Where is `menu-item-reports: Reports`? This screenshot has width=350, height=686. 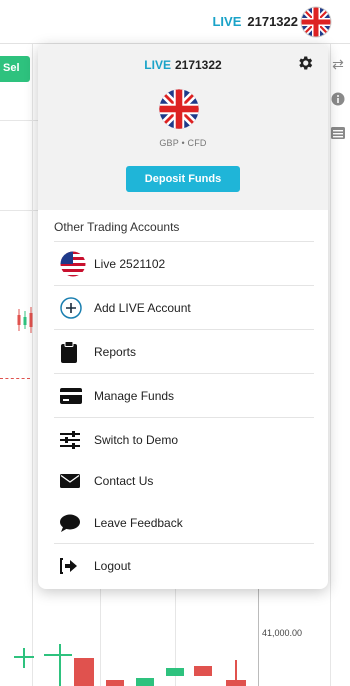
menu-item-reports: Reports is located at coordinates (184, 351).